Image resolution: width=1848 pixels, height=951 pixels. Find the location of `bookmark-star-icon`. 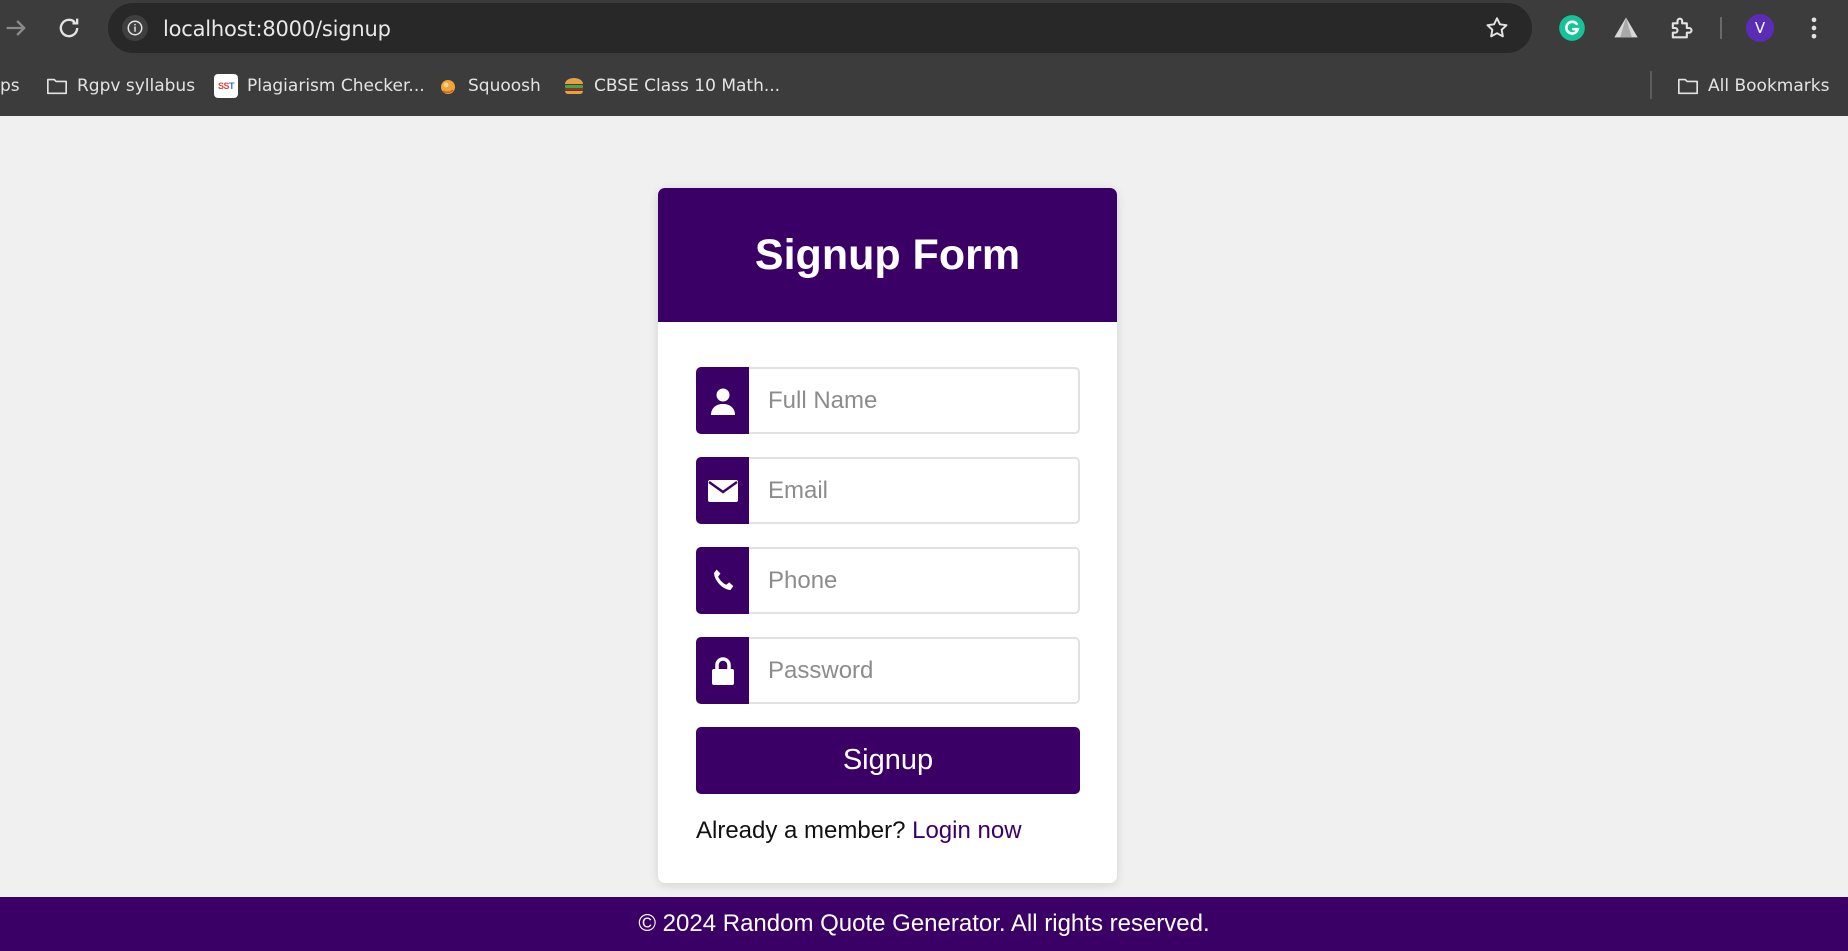

bookmark-star-icon is located at coordinates (1497, 28).